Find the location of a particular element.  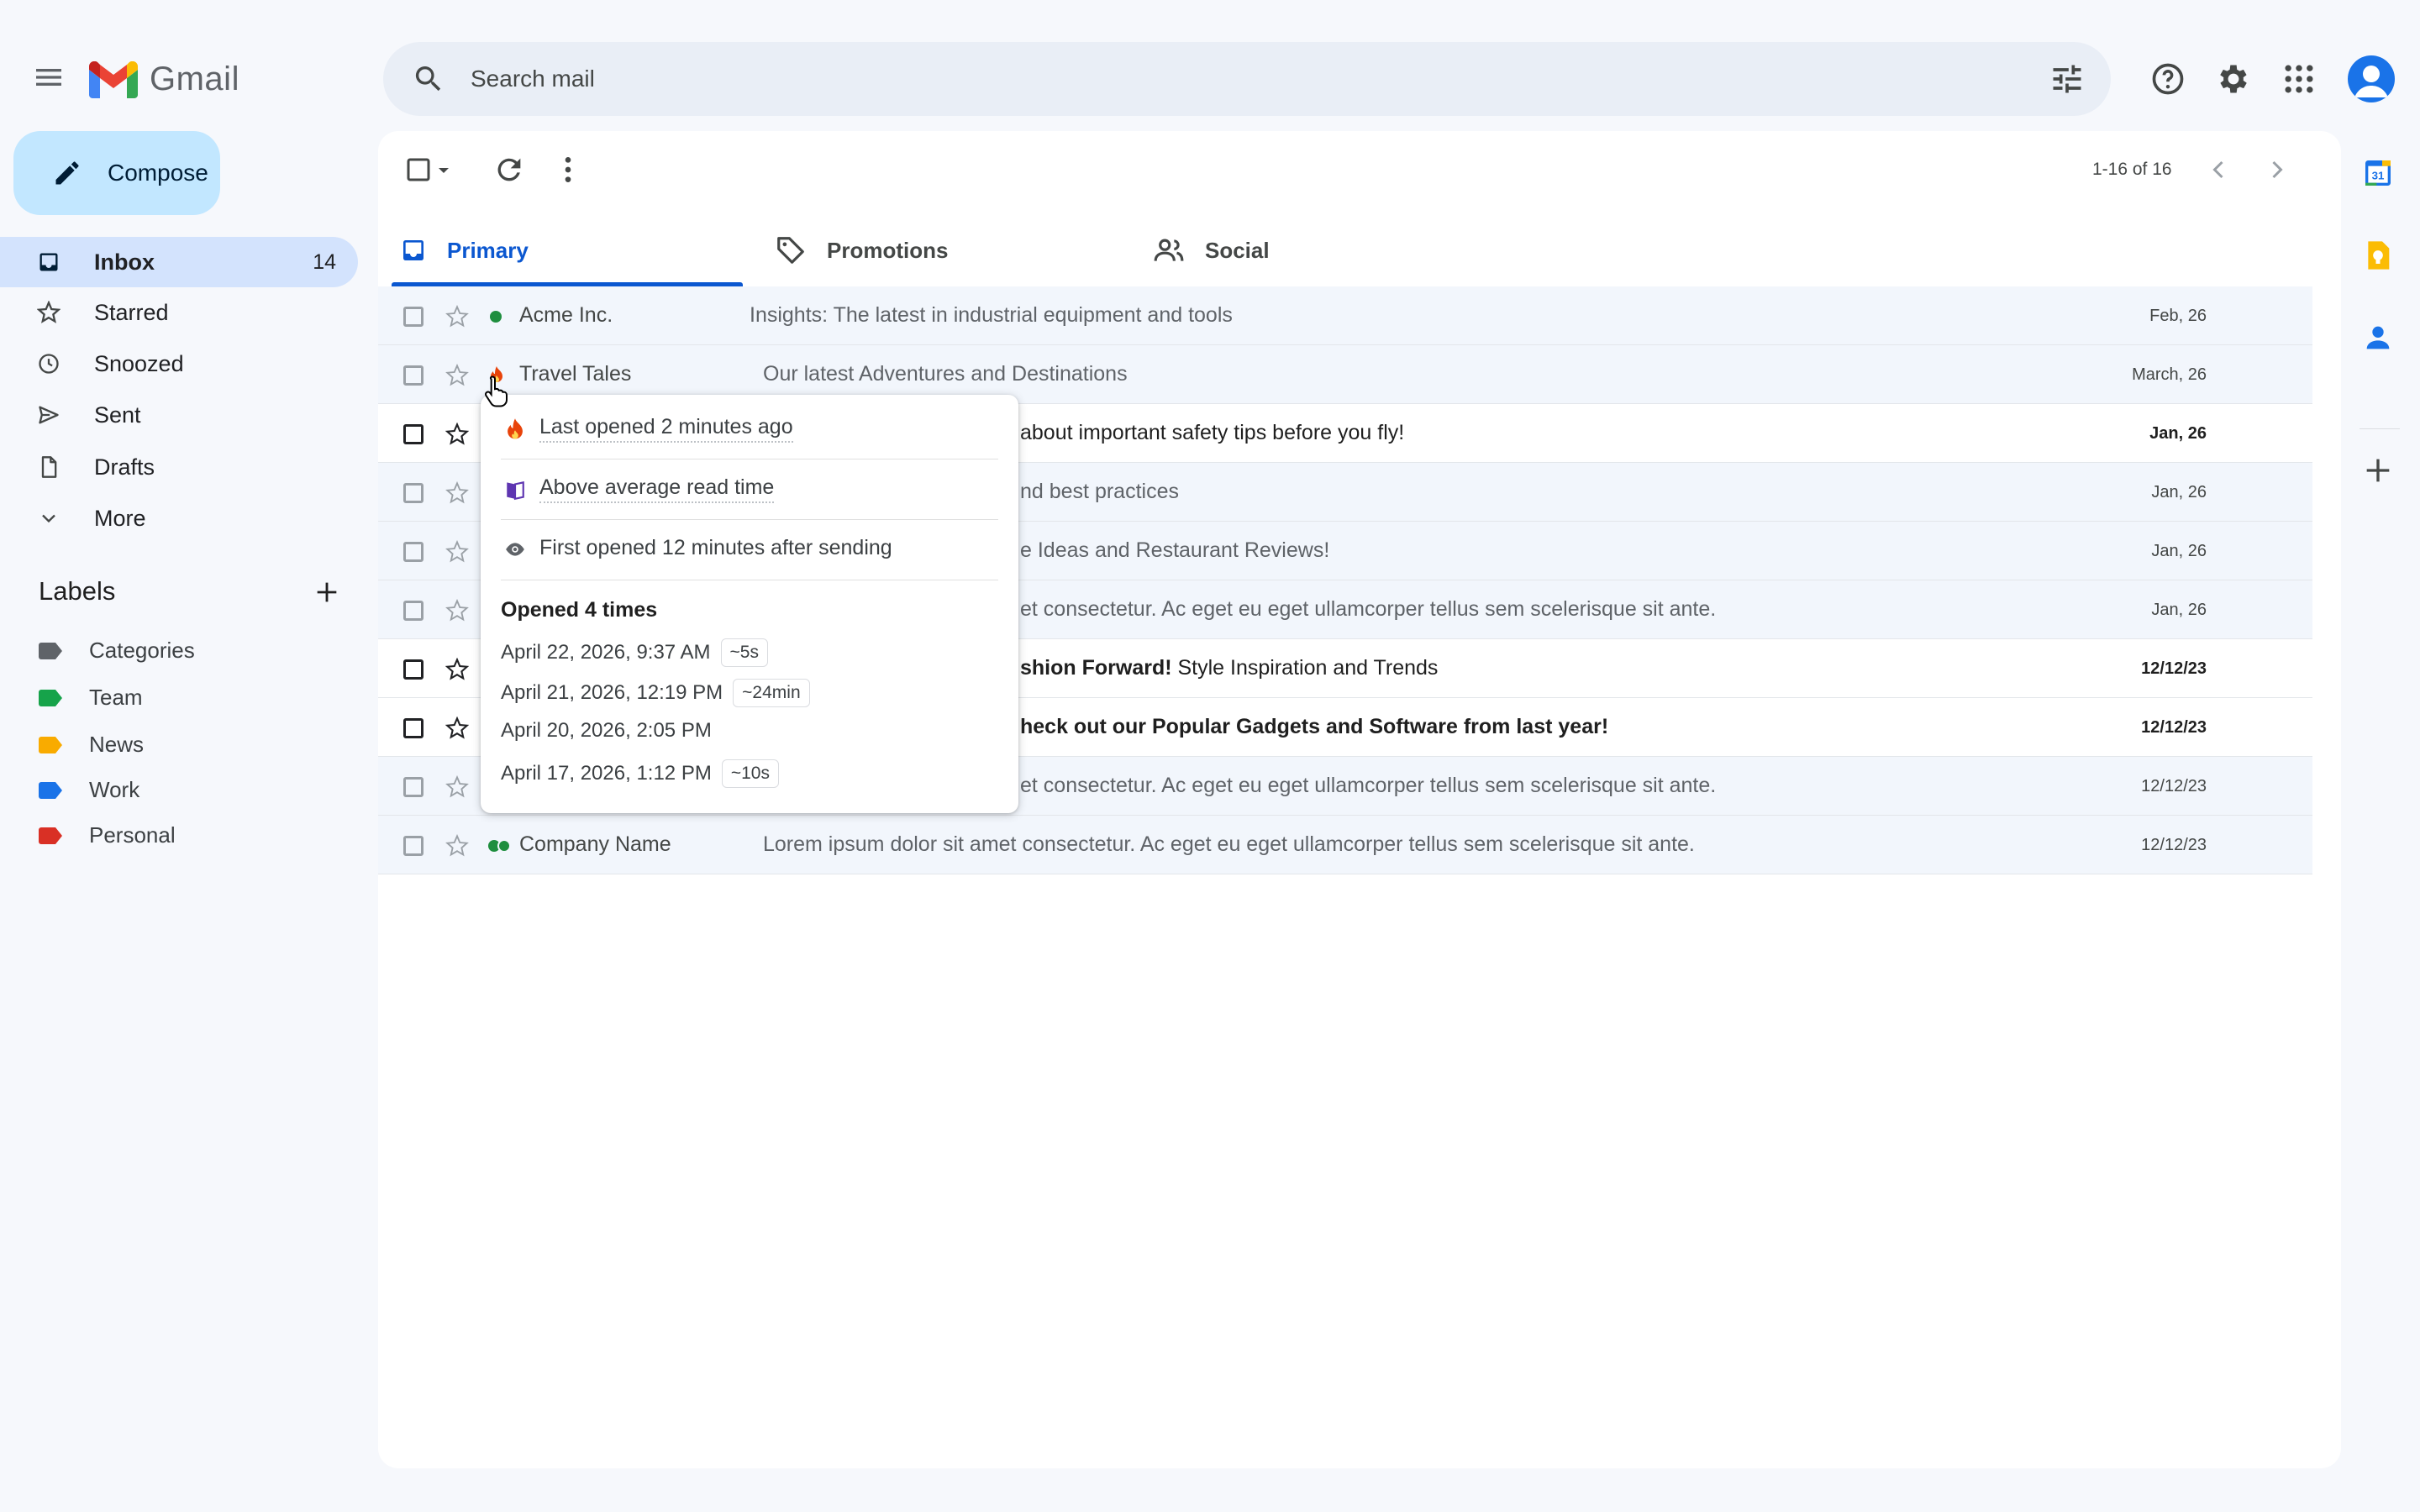

gmail-logo: Gmail is located at coordinates (164, 79).